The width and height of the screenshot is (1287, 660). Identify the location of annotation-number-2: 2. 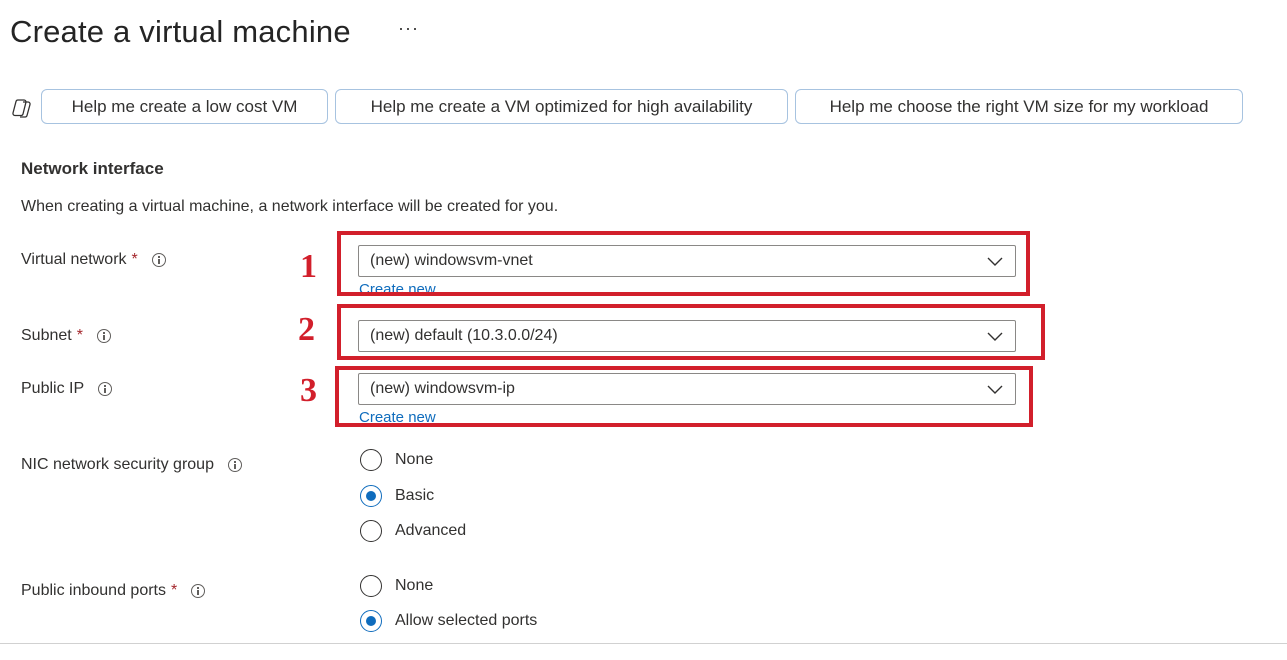
(306, 329).